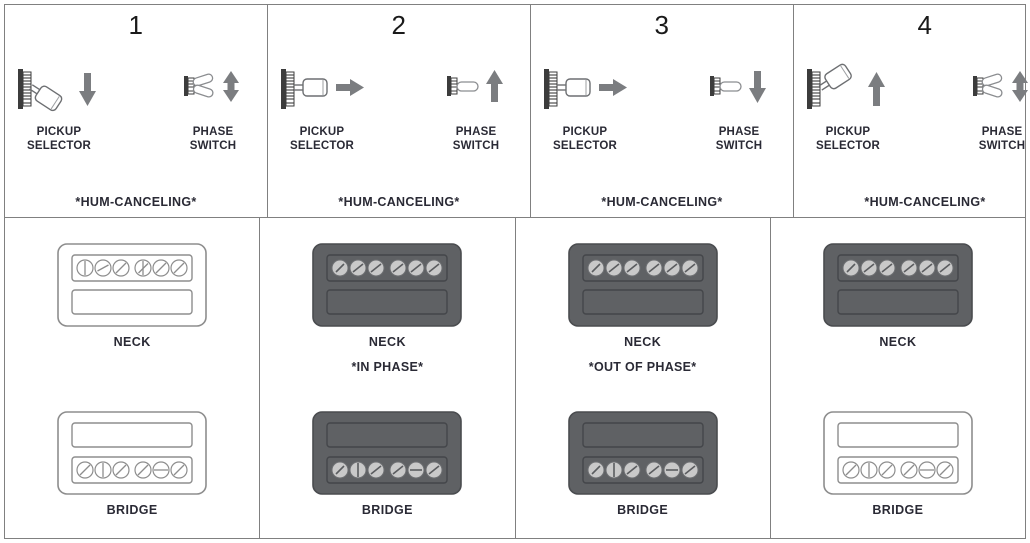 The width and height of the screenshot is (1030, 543). I want to click on column-number: 4, so click(925, 25).